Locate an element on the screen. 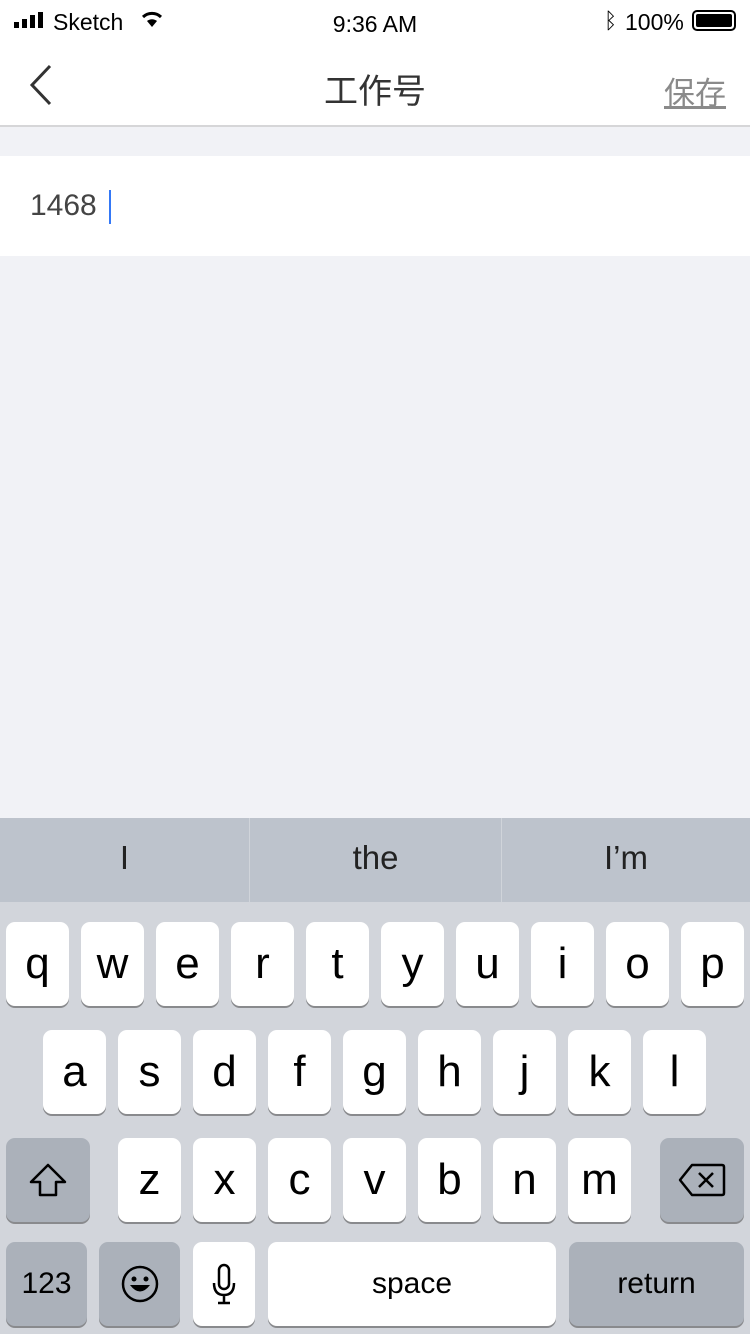  suggestion-bar: I the I’m is located at coordinates (375, 860).